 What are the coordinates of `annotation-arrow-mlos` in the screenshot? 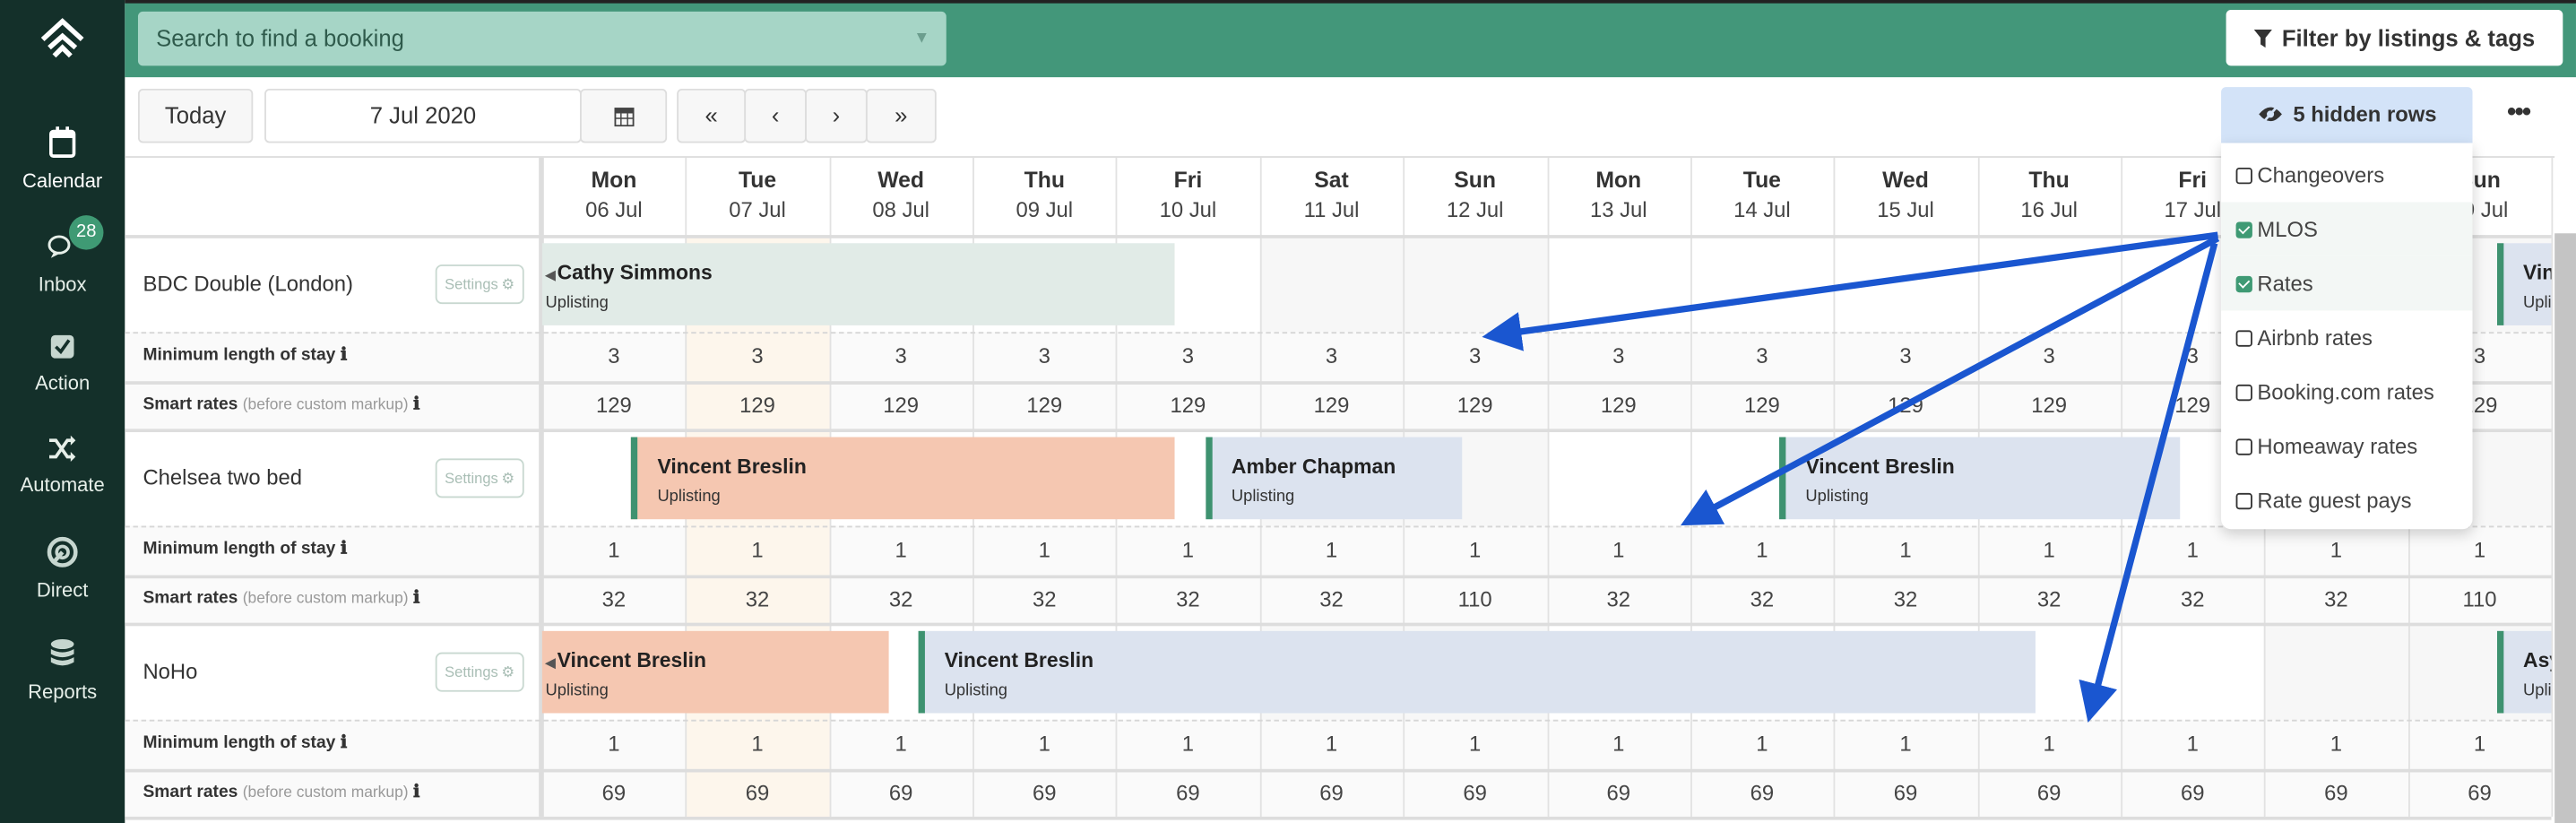 It's located at (1850, 291).